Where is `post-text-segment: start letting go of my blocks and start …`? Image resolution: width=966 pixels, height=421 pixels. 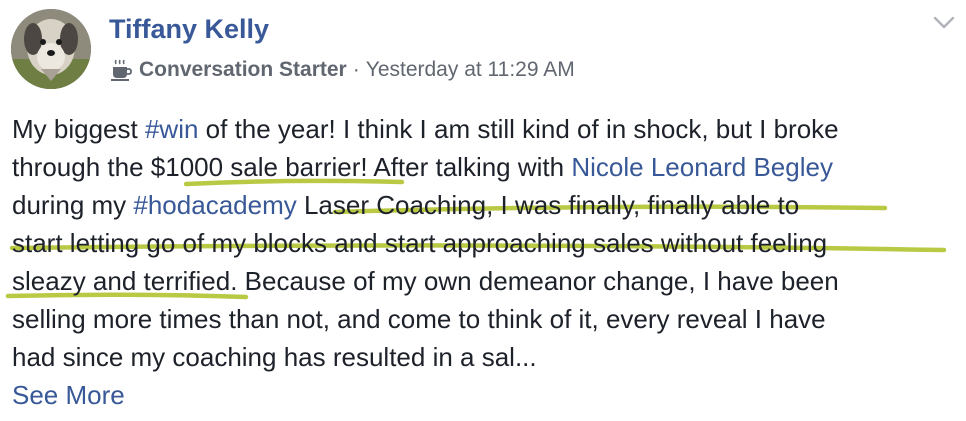
post-text-segment: start letting go of my blocks and start … is located at coordinates (420, 243).